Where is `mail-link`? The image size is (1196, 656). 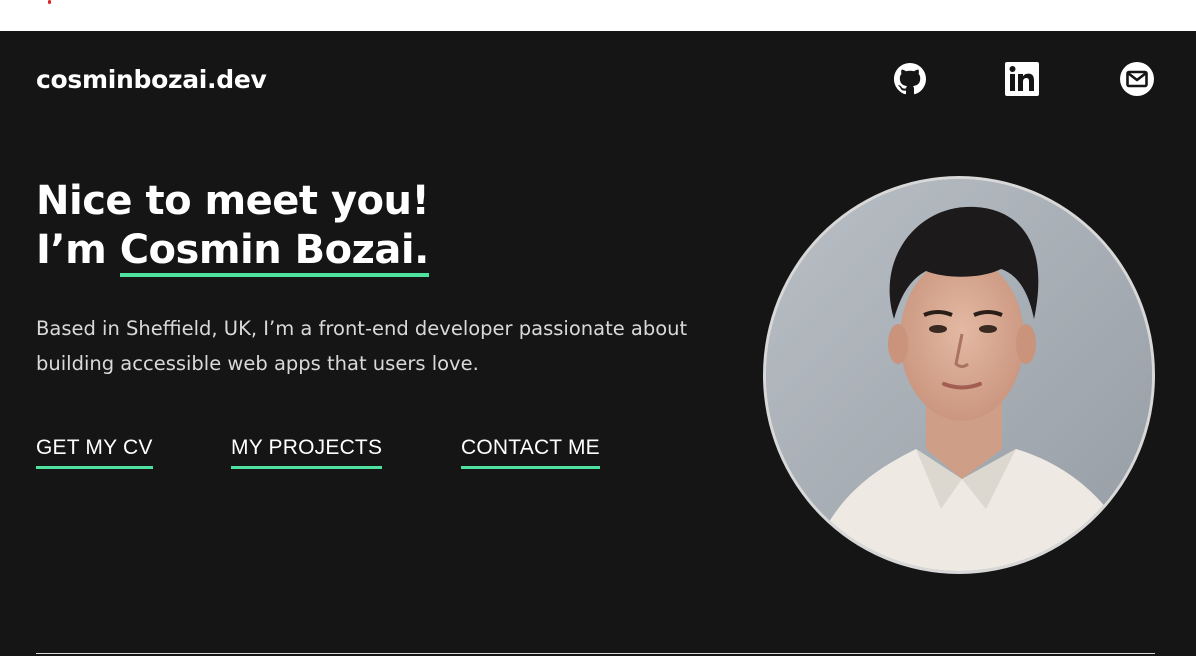
mail-link is located at coordinates (1137, 79).